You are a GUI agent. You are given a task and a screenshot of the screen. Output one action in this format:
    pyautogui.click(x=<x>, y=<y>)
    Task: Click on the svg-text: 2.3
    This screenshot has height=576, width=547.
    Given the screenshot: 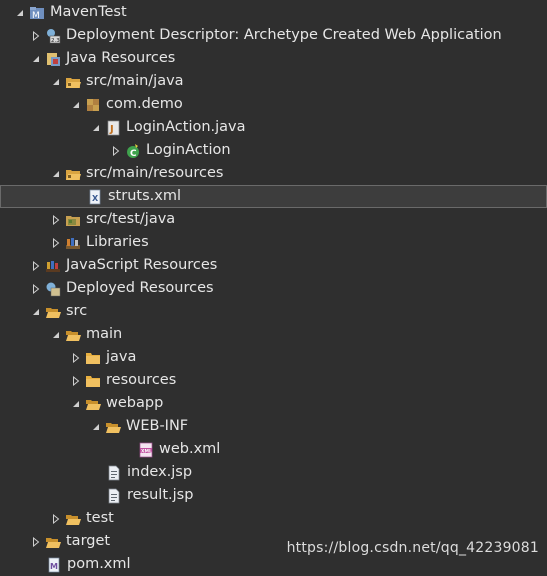 What is the action you would take?
    pyautogui.click(x=55, y=41)
    